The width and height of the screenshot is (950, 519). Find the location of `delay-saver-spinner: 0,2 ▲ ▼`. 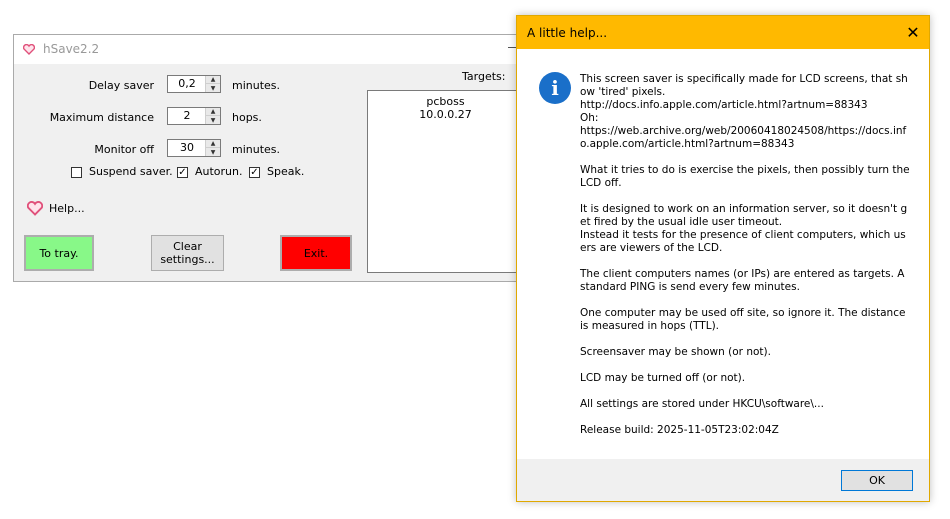

delay-saver-spinner: 0,2 ▲ ▼ is located at coordinates (194, 84).